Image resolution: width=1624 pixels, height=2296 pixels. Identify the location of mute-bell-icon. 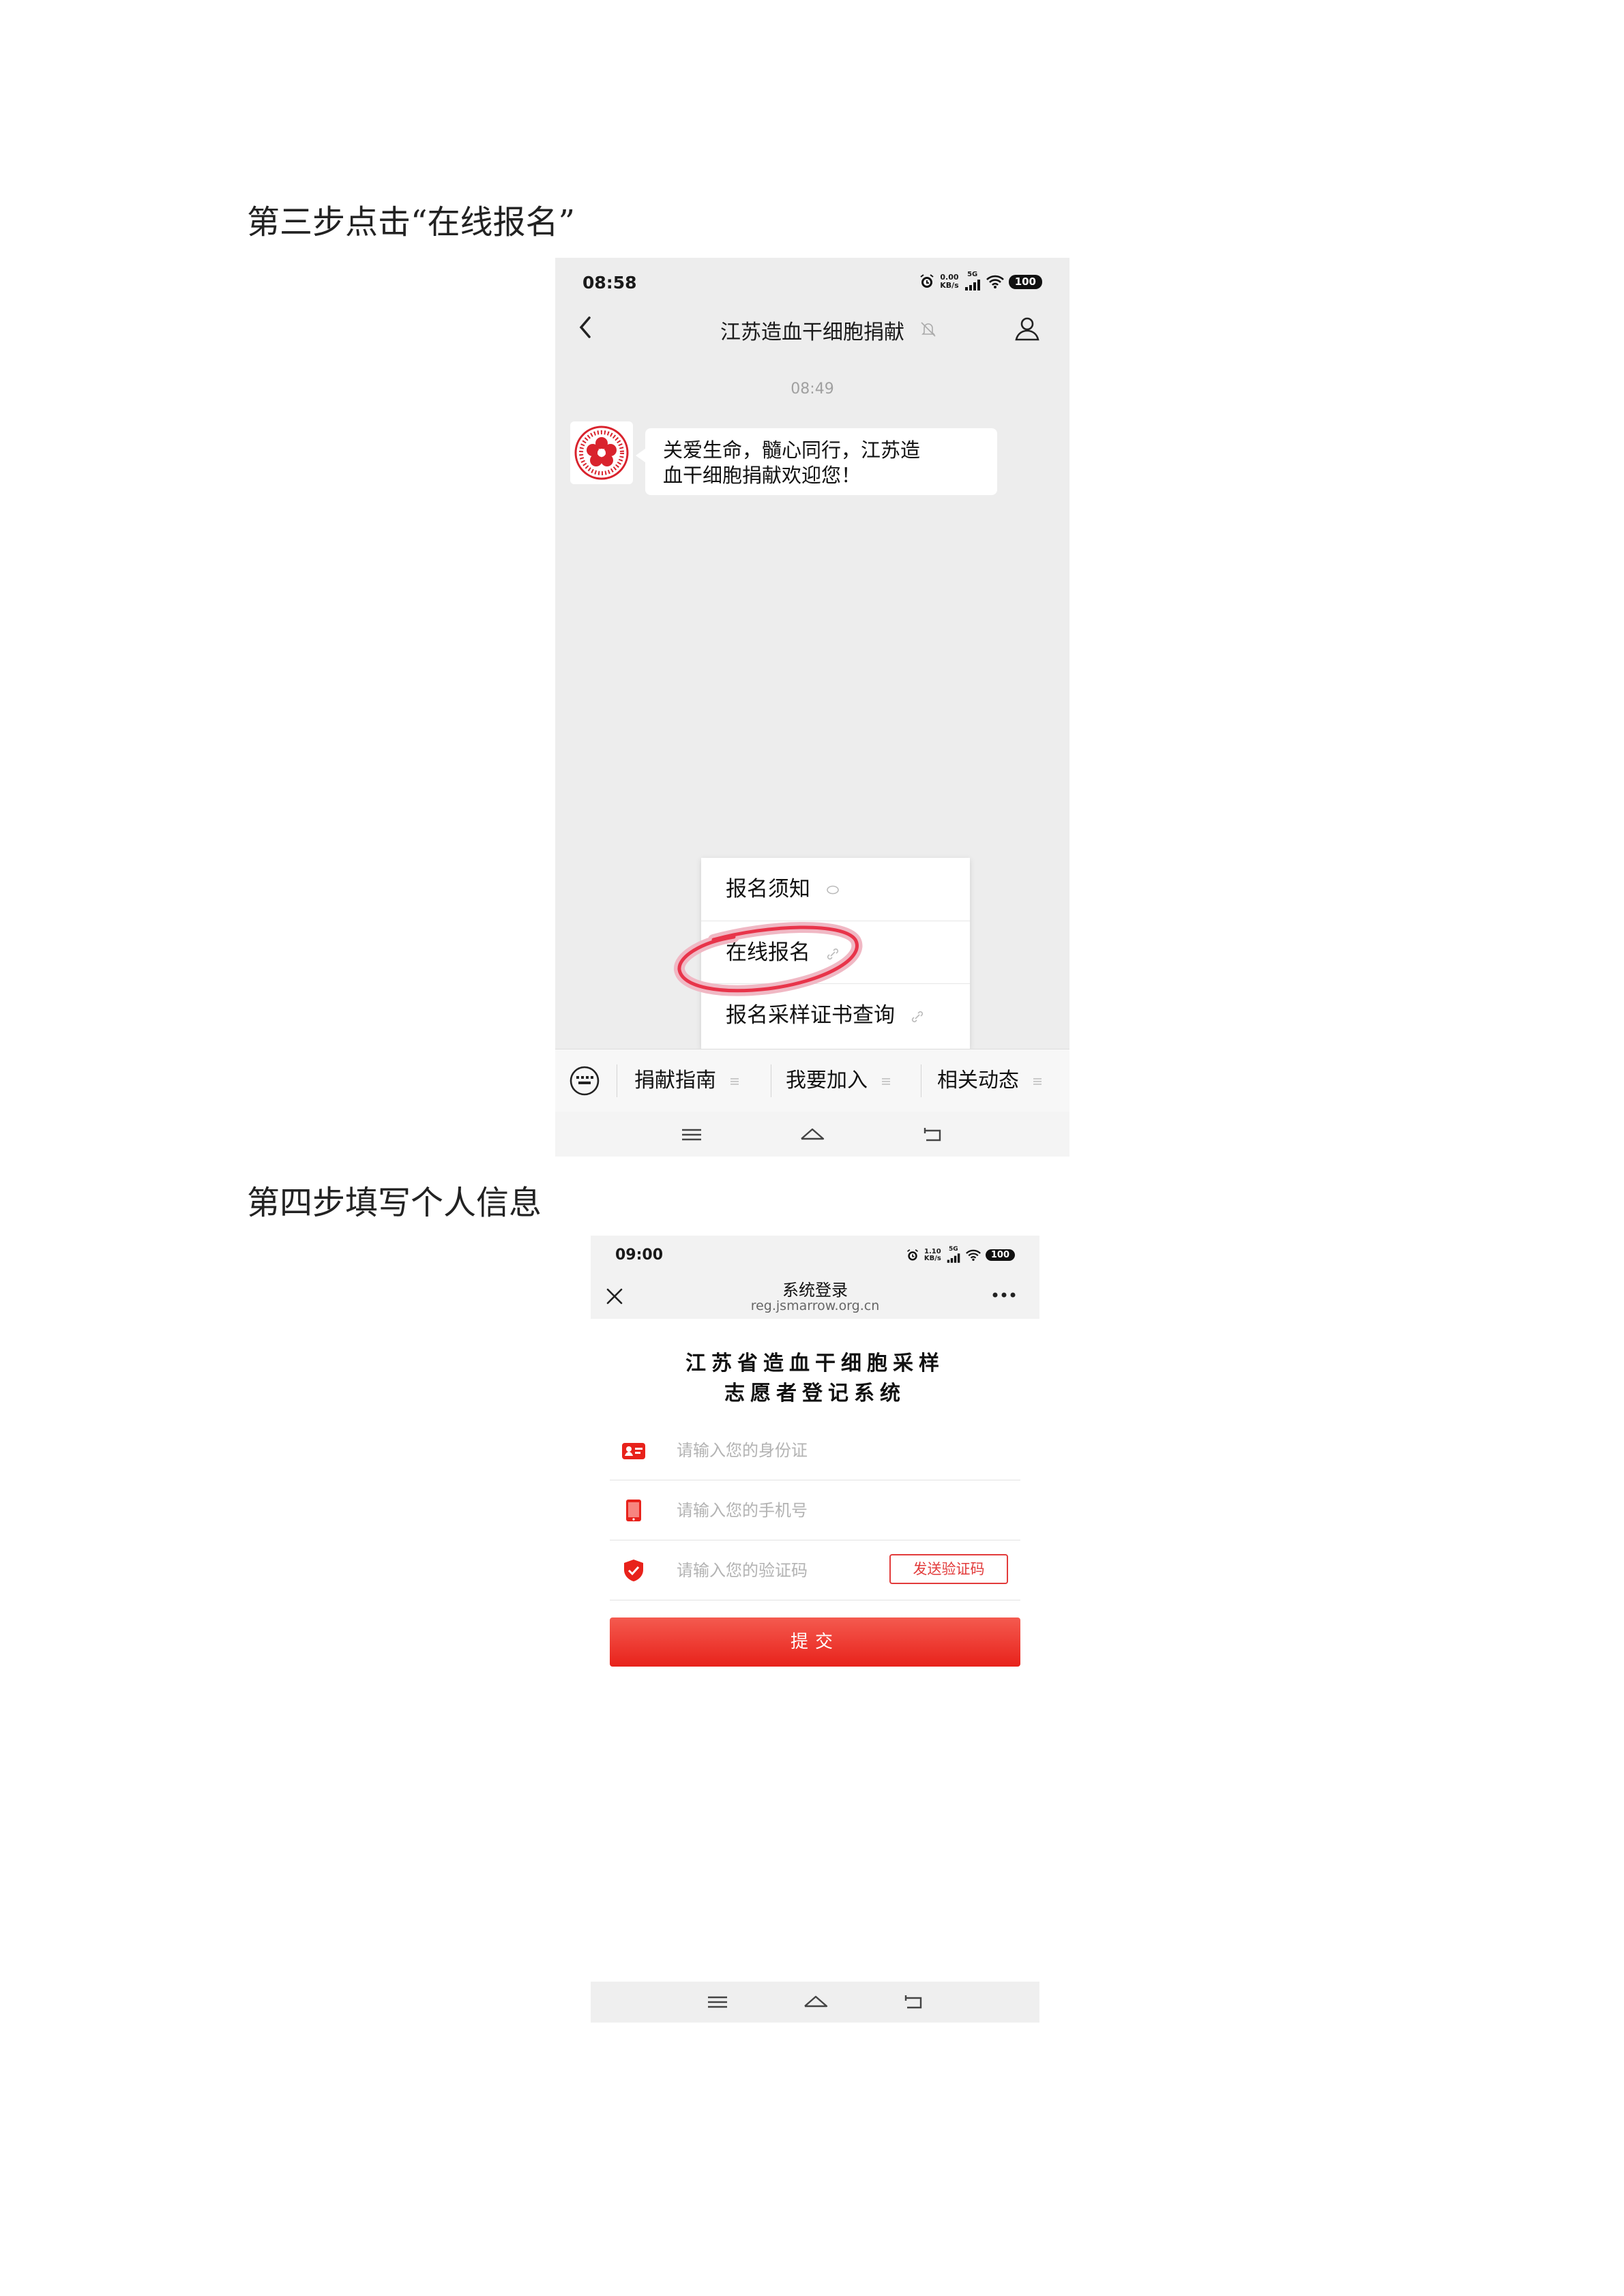
(928, 330).